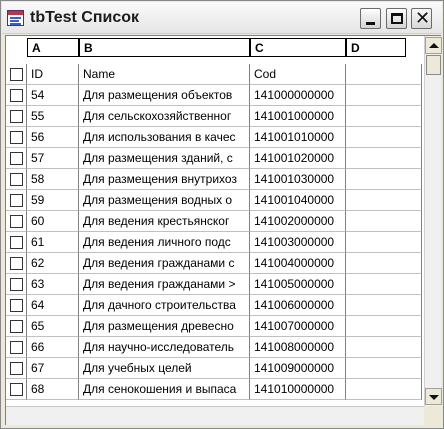 The image size is (444, 429). Describe the element at coordinates (214, 305) in the screenshot. I see `table-row: 64 Для дачного строительства 141006000000` at that location.